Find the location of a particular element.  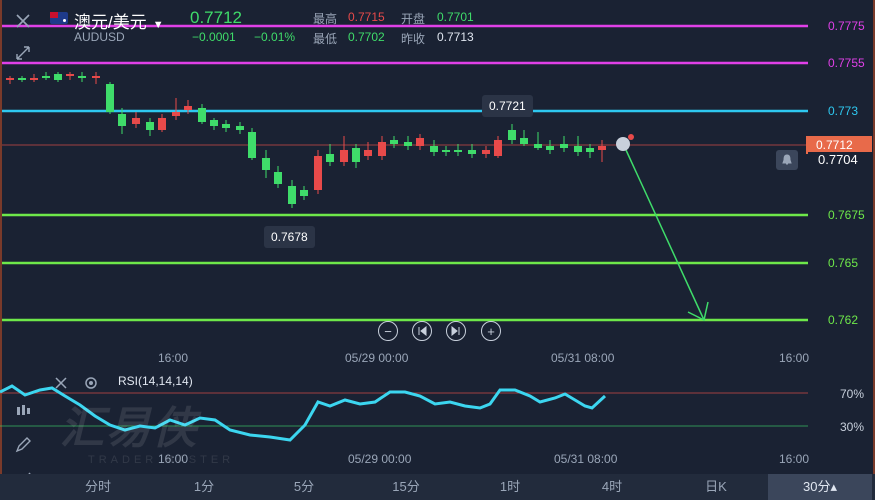

rsi-time-label: 05/29 00:00 is located at coordinates (380, 459).